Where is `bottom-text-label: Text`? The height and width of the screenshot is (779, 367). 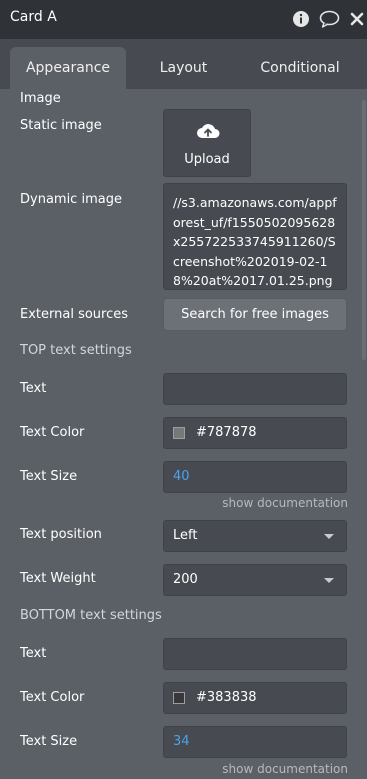 bottom-text-label: Text is located at coordinates (33, 653).